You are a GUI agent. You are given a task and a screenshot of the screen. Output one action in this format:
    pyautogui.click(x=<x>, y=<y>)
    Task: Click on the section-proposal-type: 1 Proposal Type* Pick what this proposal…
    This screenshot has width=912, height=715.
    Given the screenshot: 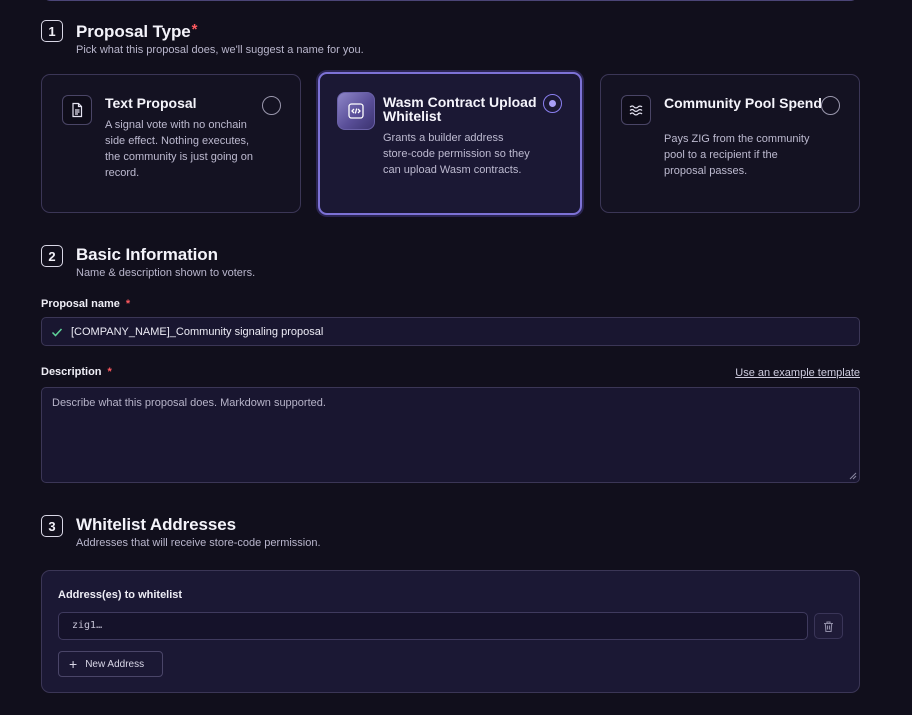 What is the action you would take?
    pyautogui.click(x=202, y=38)
    